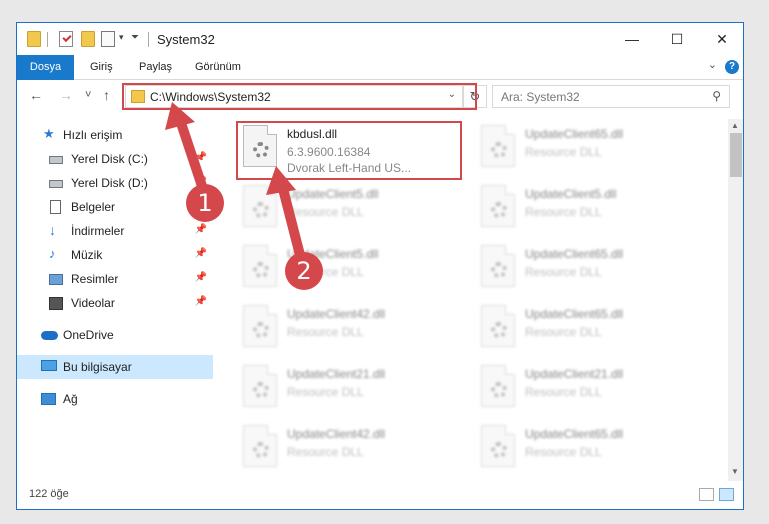  What do you see at coordinates (115, 399) in the screenshot?
I see `sidebar-item-network: Ağ` at bounding box center [115, 399].